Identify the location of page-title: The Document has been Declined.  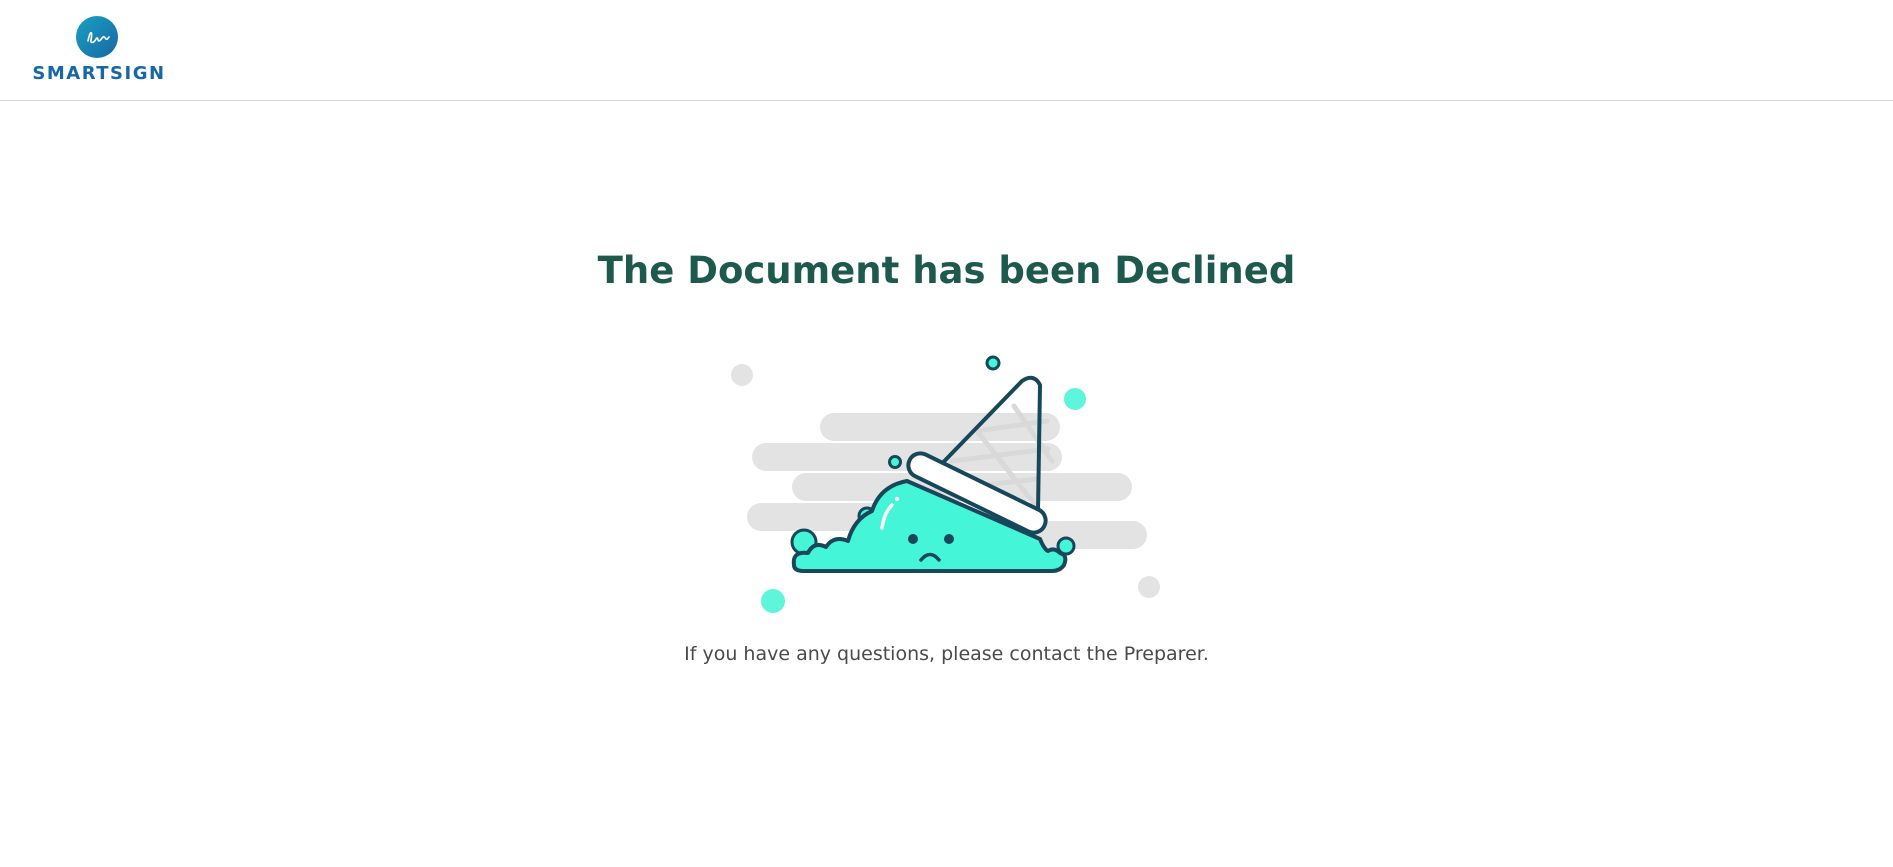
(946, 270).